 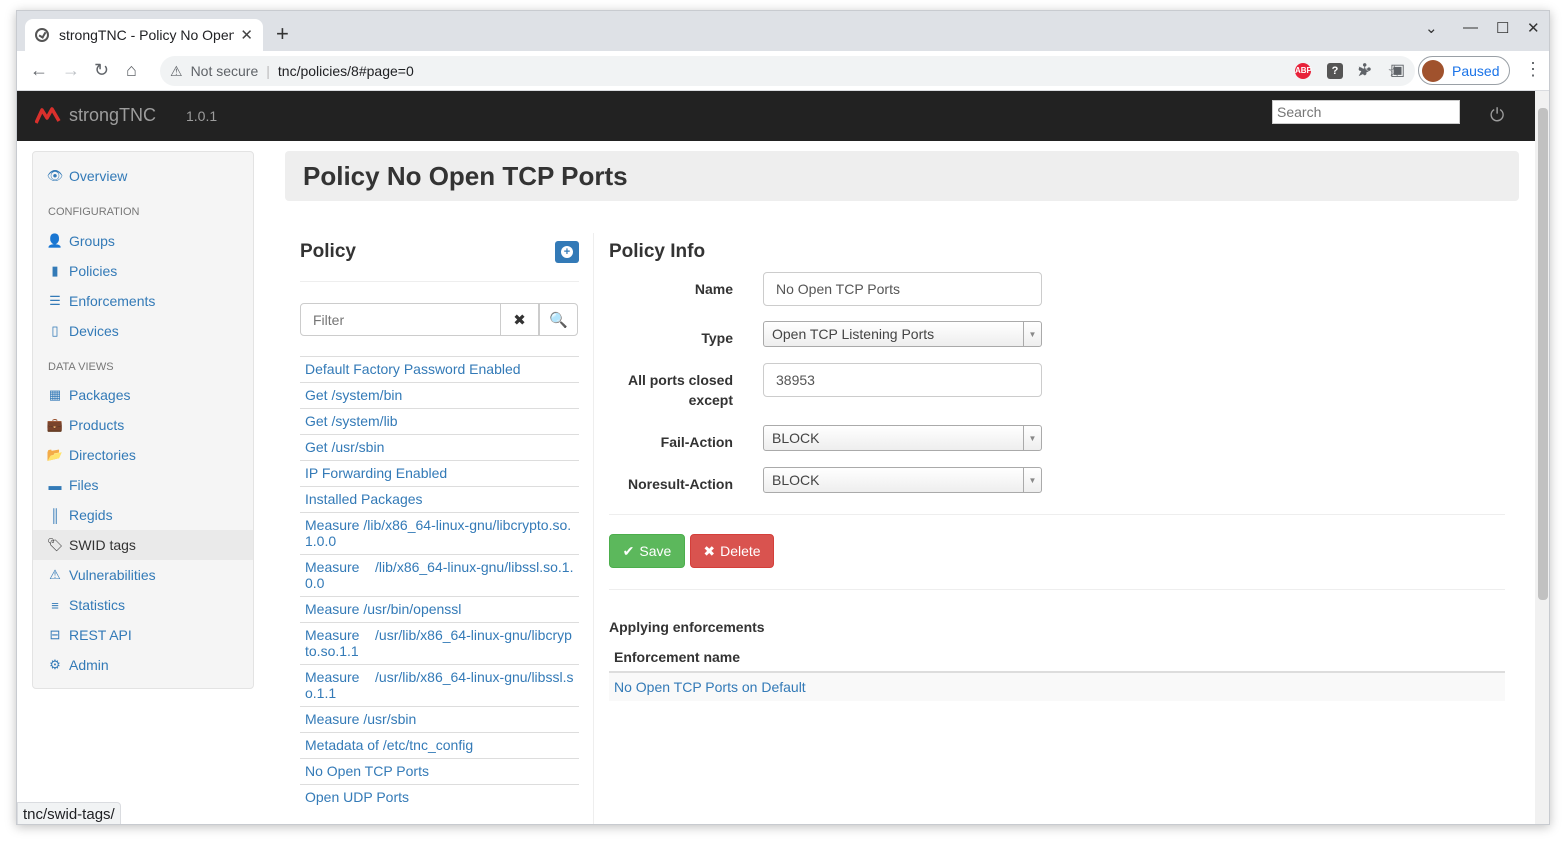 I want to click on new-tab-button: +, so click(x=282, y=34).